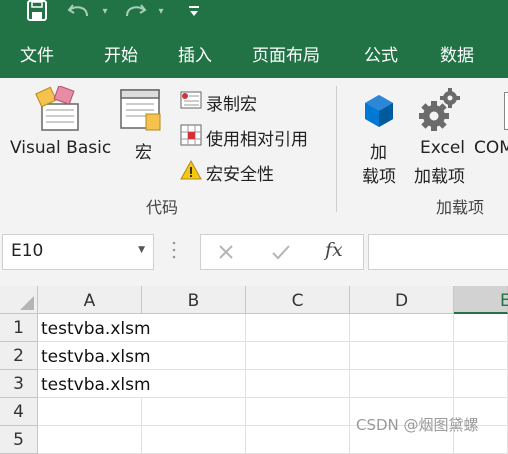 The image size is (508, 454). I want to click on row-header-4: 4, so click(19, 412).